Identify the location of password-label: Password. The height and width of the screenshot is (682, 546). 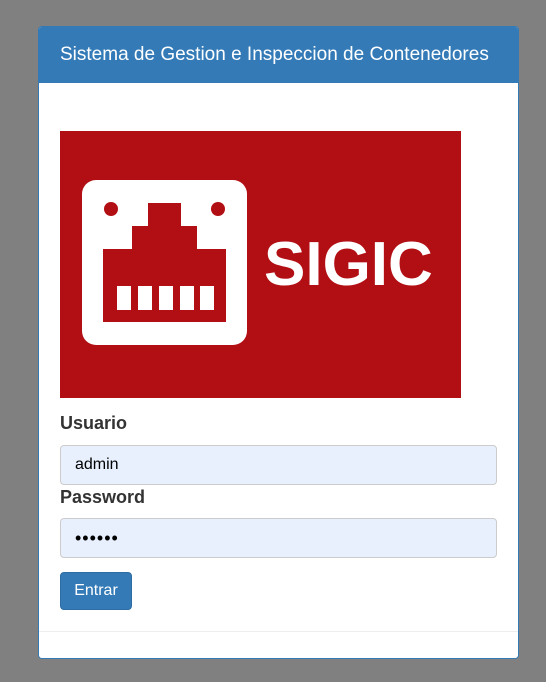
(103, 497).